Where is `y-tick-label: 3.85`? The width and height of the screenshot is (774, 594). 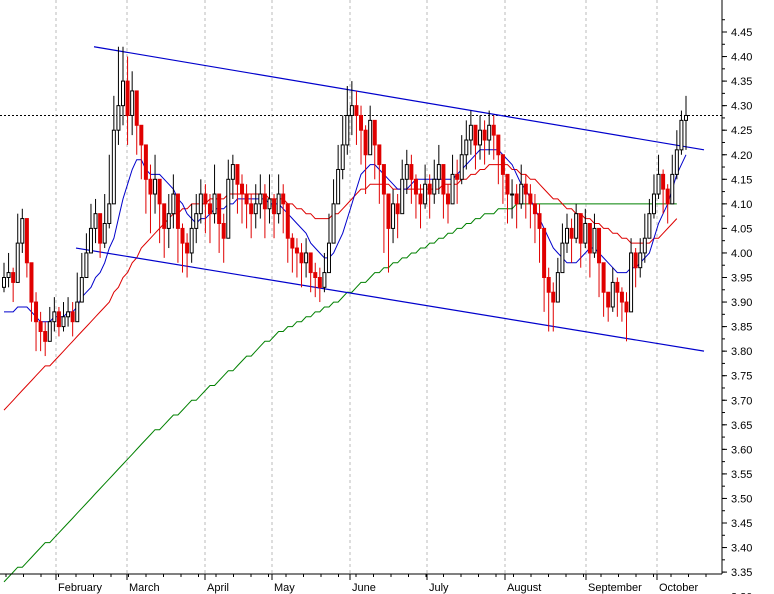 y-tick-label: 3.85 is located at coordinates (741, 328).